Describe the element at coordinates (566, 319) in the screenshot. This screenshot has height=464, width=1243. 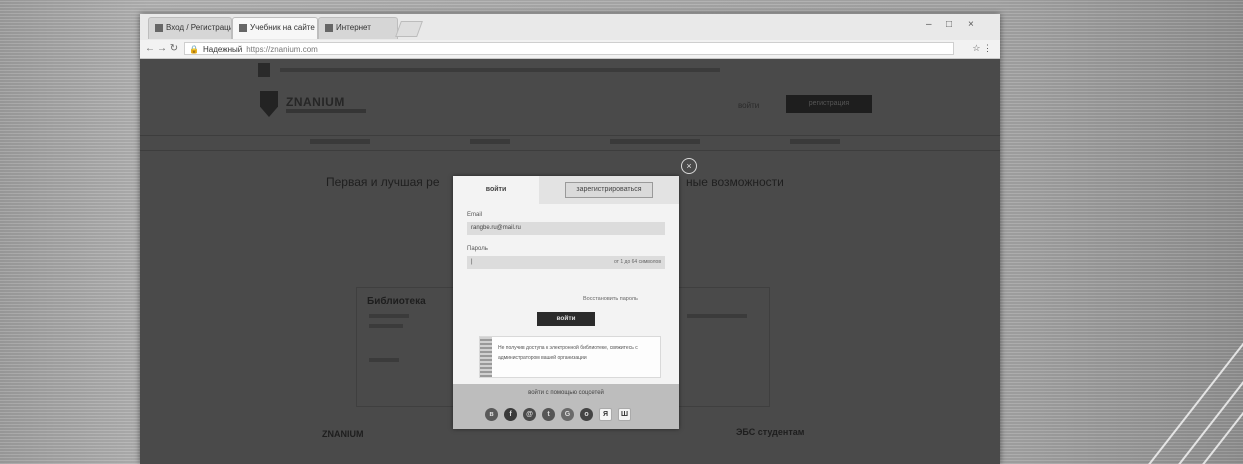
I see `login-submit-button: войти` at that location.